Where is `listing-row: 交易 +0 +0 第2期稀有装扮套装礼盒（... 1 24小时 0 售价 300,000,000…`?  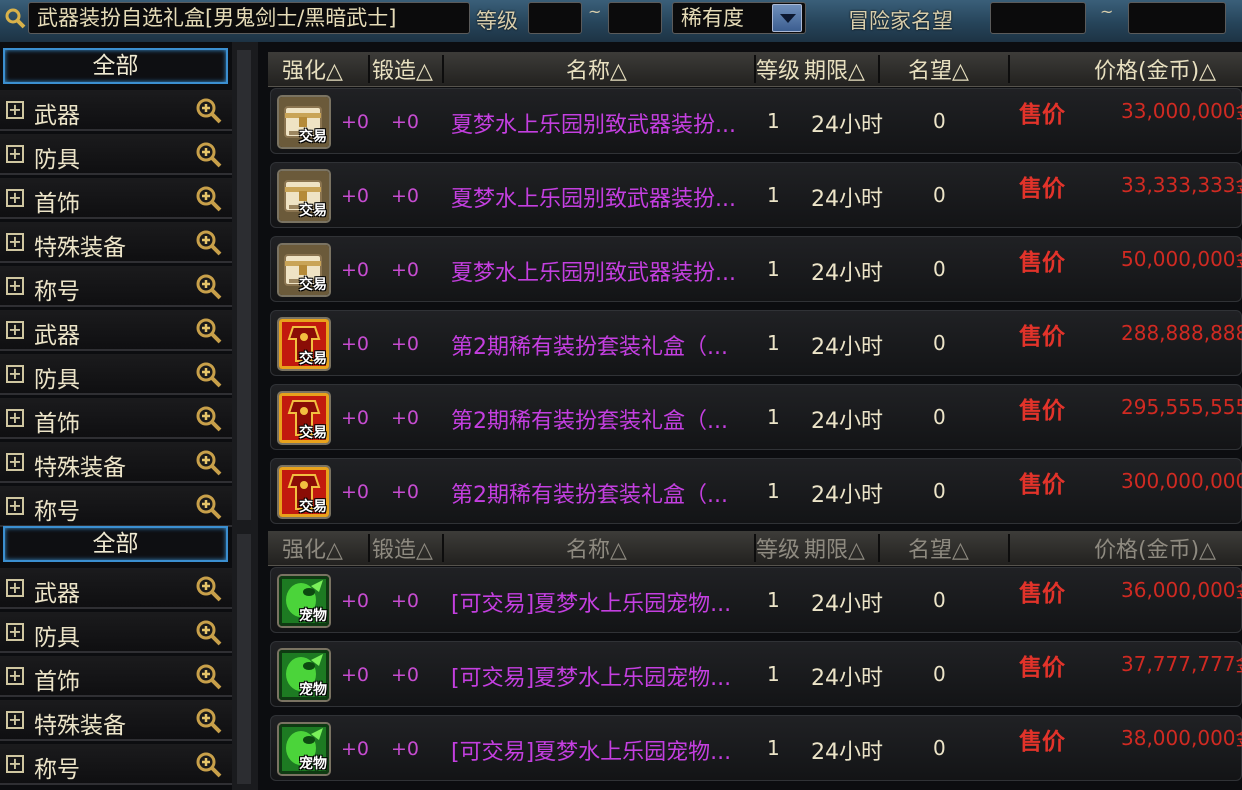
listing-row: 交易 +0 +0 第2期稀有装扮套装礼盒（... 1 24小时 0 售价 300,000,000… is located at coordinates (756, 491).